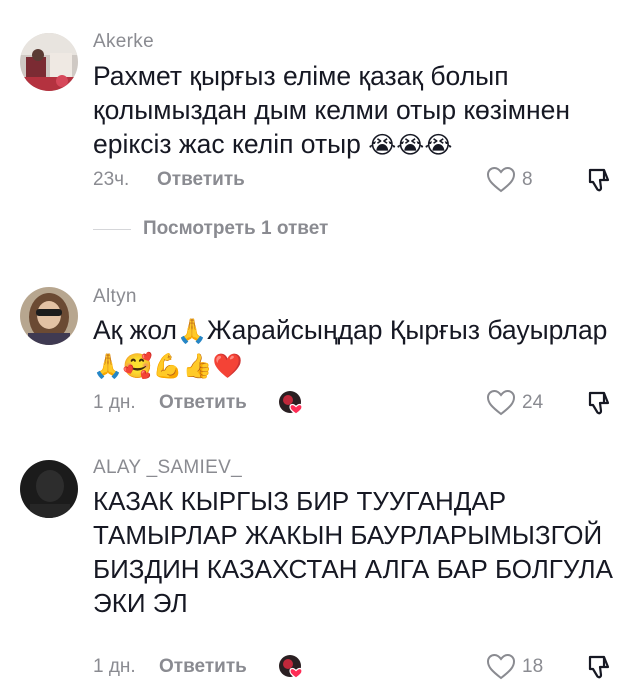  What do you see at coordinates (407, 330) in the screenshot?
I see `comment-body-part2: Жарайсыңдар Қырғыз бауырлар` at bounding box center [407, 330].